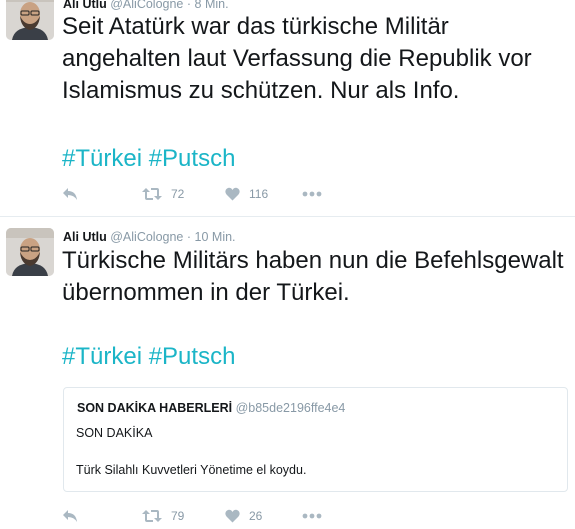 The image size is (575, 529). What do you see at coordinates (178, 516) in the screenshot?
I see `retweet-count: 79` at bounding box center [178, 516].